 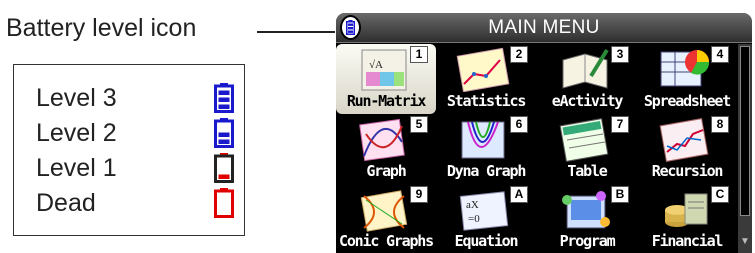 I want to click on app-tile-graph: 5 Graph, so click(x=386, y=149).